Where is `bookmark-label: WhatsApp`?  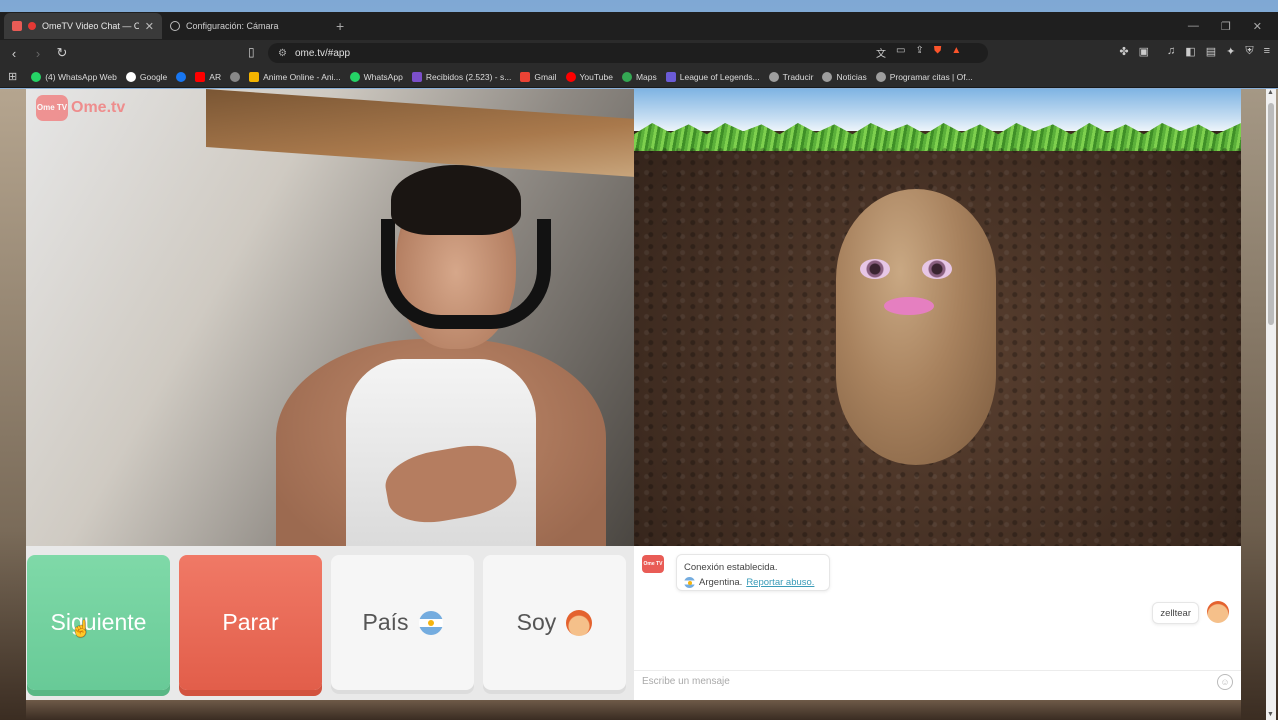 bookmark-label: WhatsApp is located at coordinates (383, 76).